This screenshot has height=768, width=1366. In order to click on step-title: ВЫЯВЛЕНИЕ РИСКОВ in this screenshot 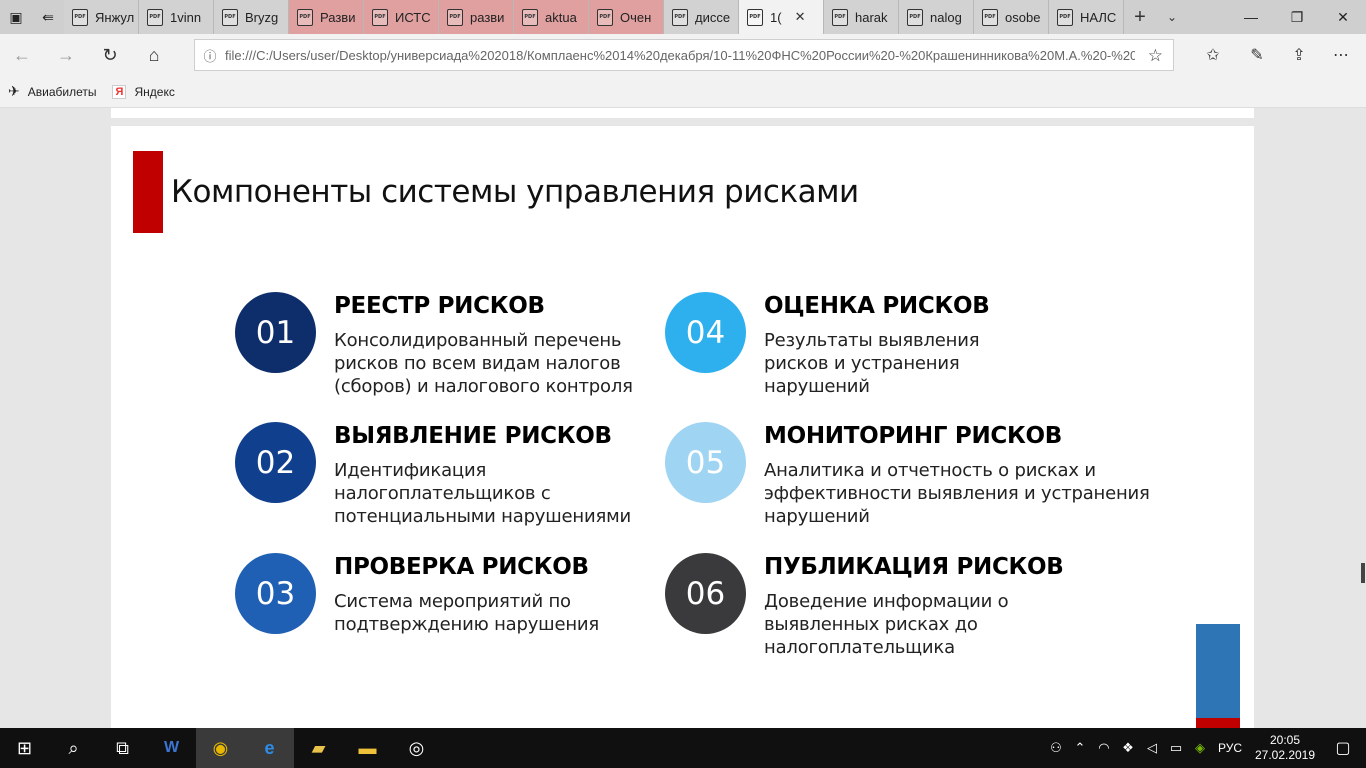, I will do `click(473, 436)`.